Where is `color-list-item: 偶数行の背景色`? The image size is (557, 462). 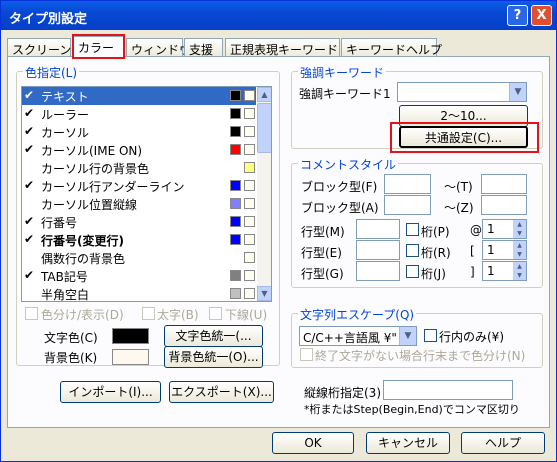 color-list-item: 偶数行の背景色 is located at coordinates (139, 258).